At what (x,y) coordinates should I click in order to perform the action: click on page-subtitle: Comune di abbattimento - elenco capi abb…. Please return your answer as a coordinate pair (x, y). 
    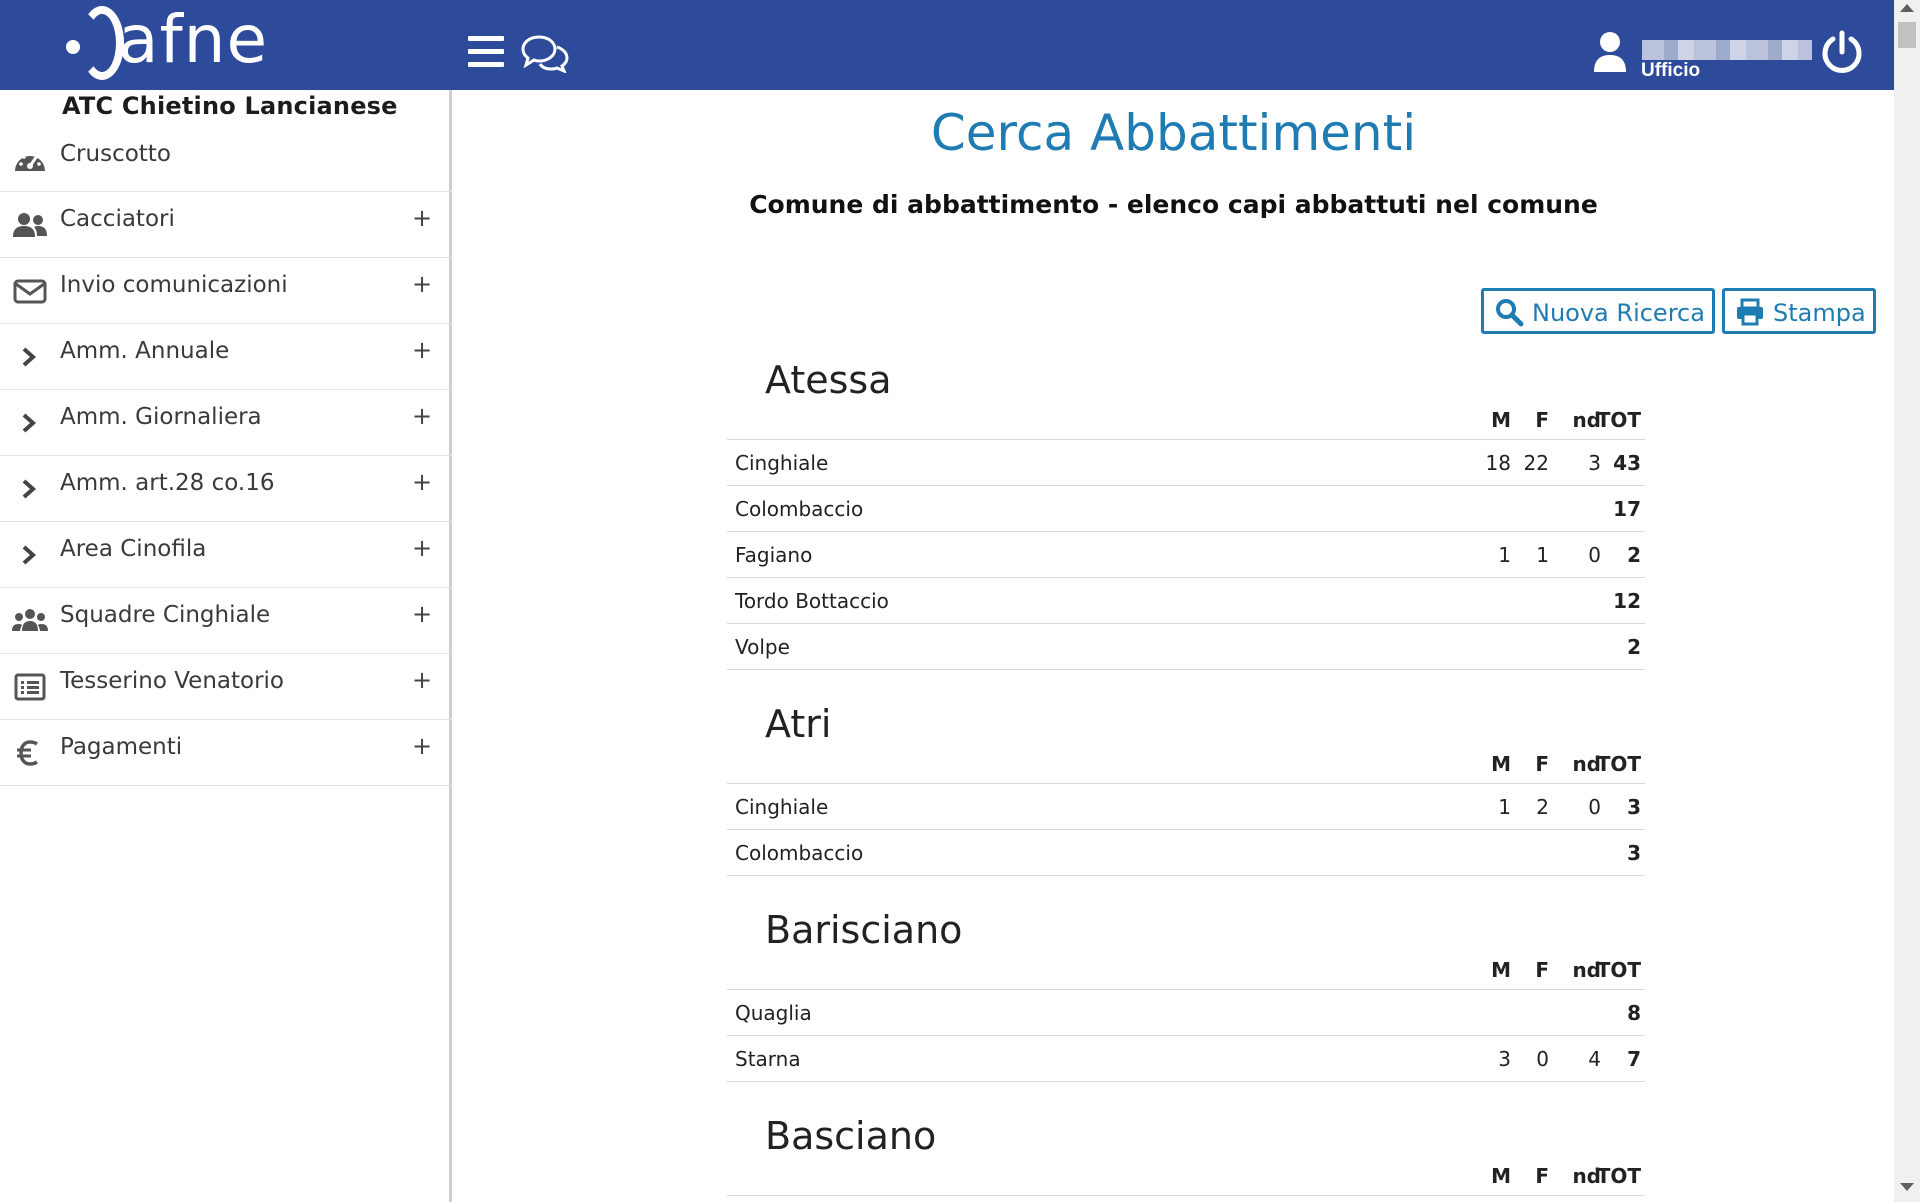
    Looking at the image, I should click on (1173, 204).